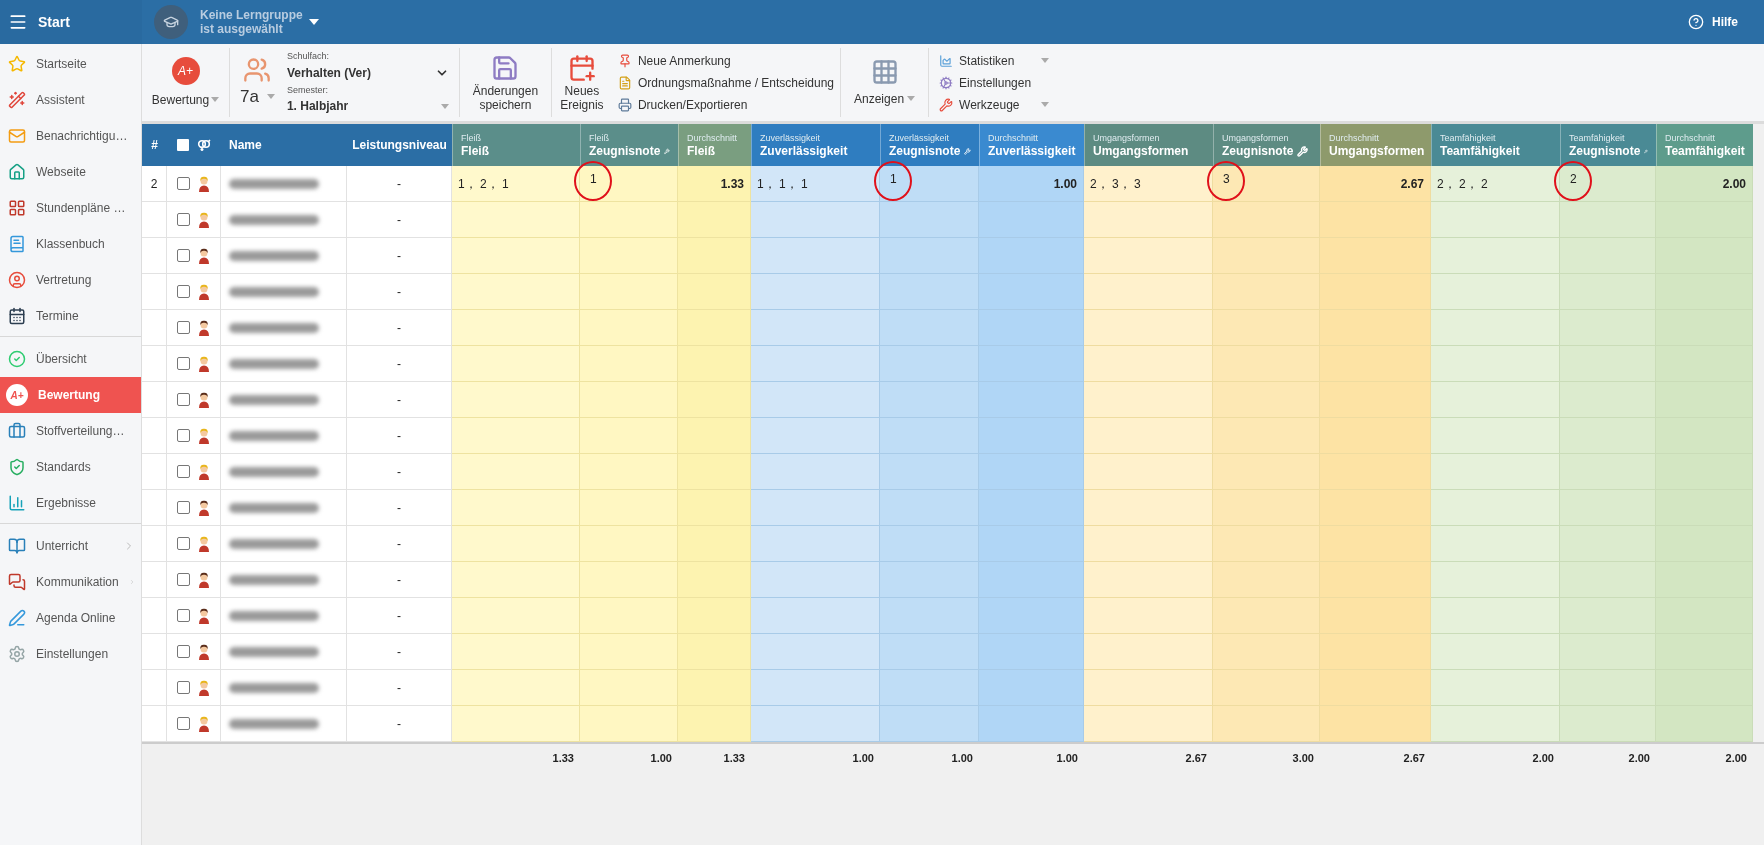 The width and height of the screenshot is (1764, 845). Describe the element at coordinates (1713, 22) in the screenshot. I see `help-button: Hilfe` at that location.